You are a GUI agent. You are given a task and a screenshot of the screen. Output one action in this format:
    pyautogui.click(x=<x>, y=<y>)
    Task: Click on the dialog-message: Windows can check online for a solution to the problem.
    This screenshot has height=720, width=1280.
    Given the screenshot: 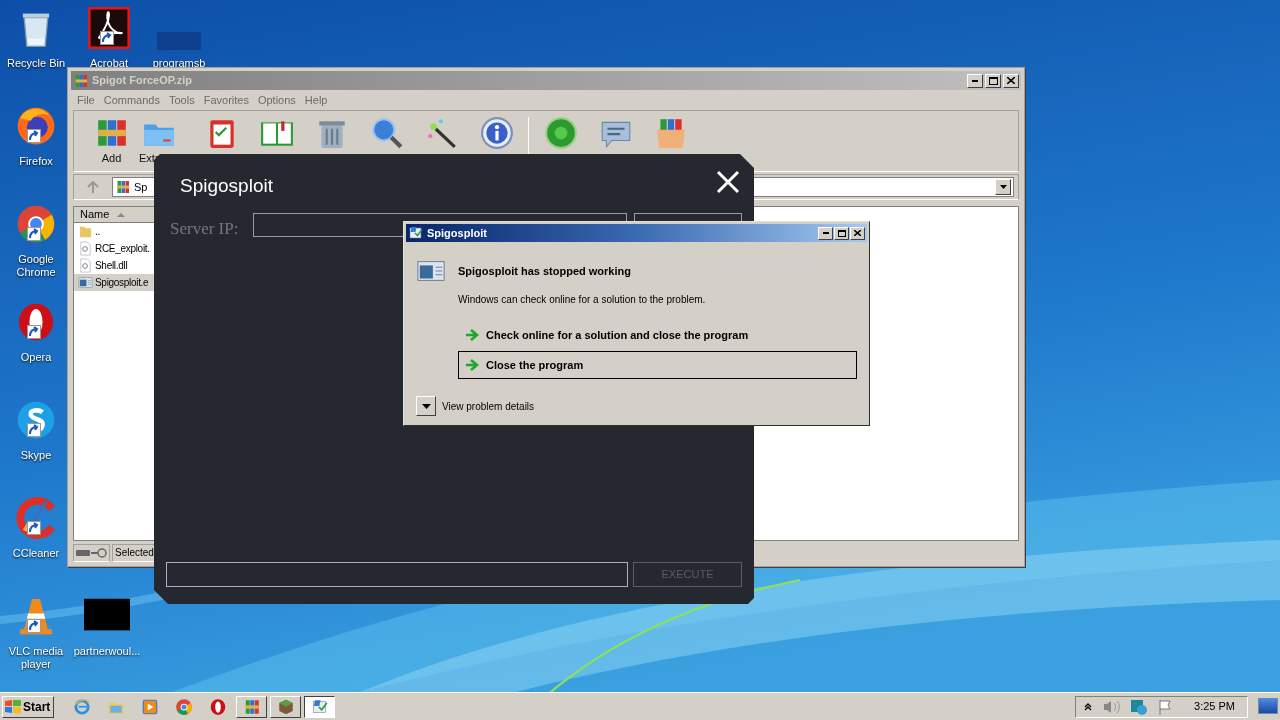 What is the action you would take?
    pyautogui.click(x=582, y=300)
    